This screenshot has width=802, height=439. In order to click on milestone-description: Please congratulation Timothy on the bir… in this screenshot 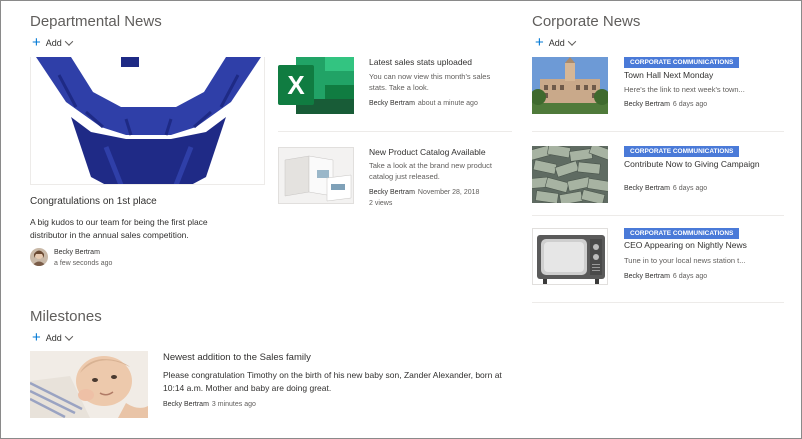, I will do `click(332, 381)`.